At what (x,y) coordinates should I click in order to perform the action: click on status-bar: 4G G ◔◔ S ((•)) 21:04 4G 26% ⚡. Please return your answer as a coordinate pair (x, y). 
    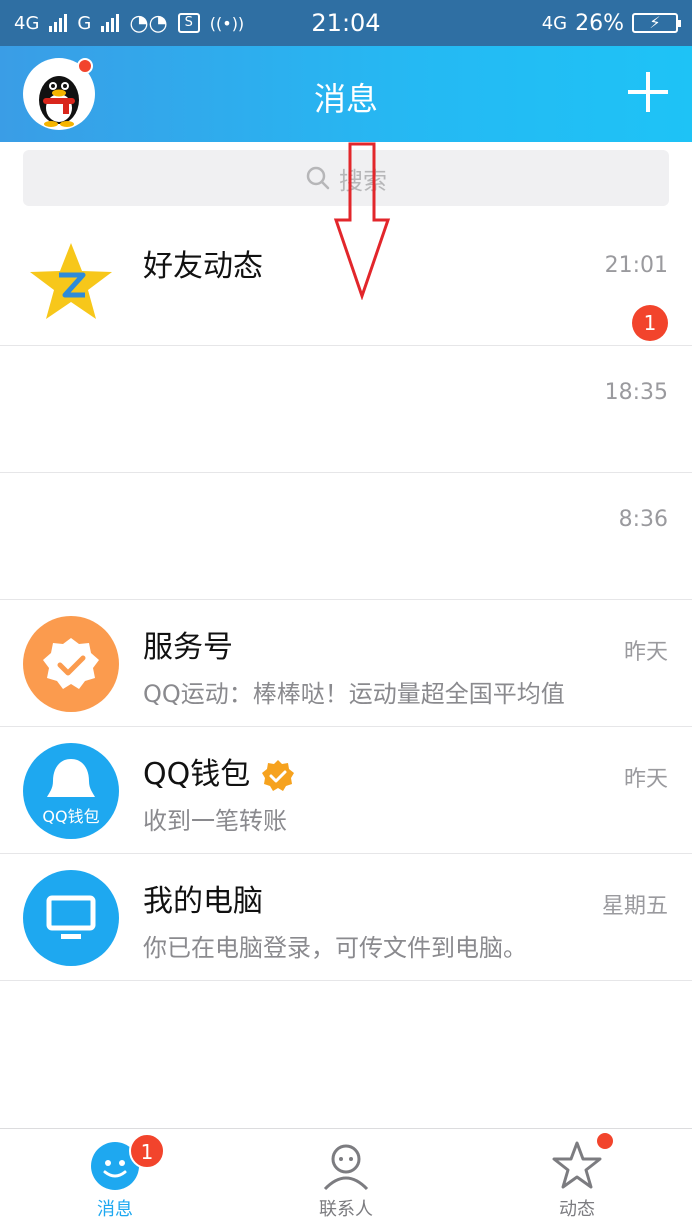
    Looking at the image, I should click on (346, 23).